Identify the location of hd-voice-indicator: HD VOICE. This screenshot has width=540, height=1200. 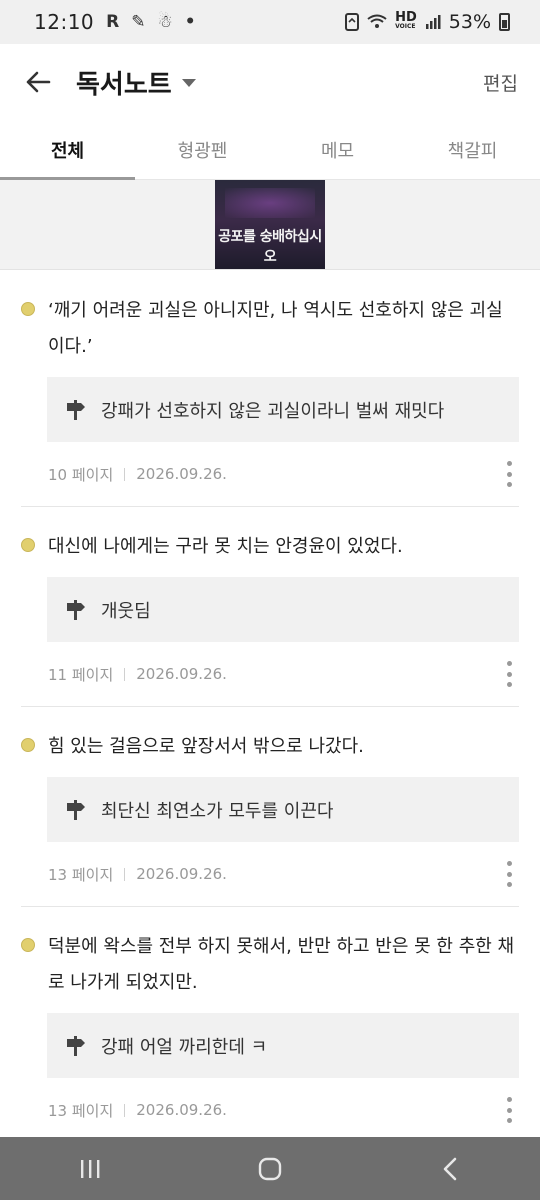
(406, 20).